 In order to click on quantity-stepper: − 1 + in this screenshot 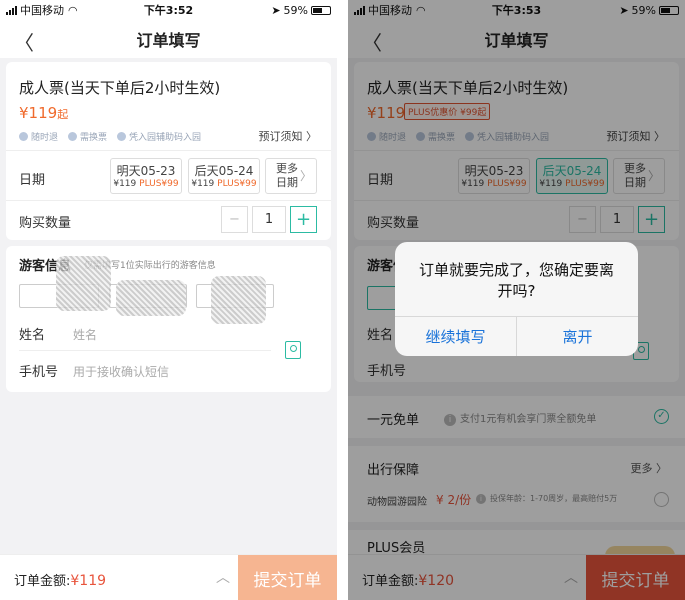, I will do `click(269, 219)`.